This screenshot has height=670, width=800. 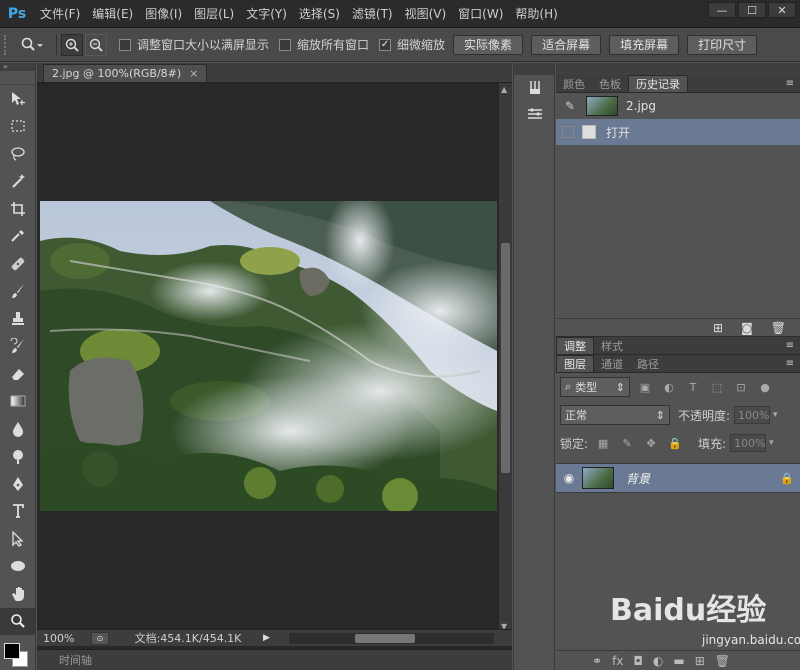 What do you see at coordinates (678, 132) in the screenshot?
I see `history-state: 打开` at bounding box center [678, 132].